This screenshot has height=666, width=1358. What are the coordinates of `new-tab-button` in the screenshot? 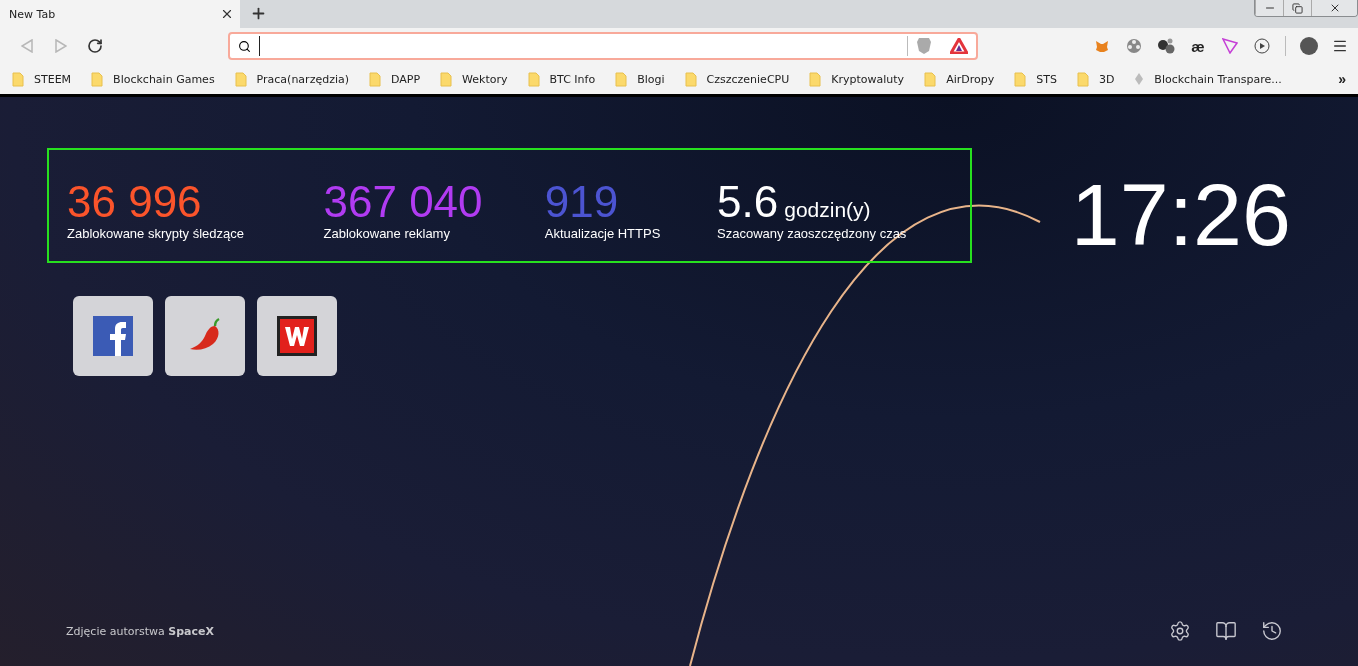 It's located at (258, 13).